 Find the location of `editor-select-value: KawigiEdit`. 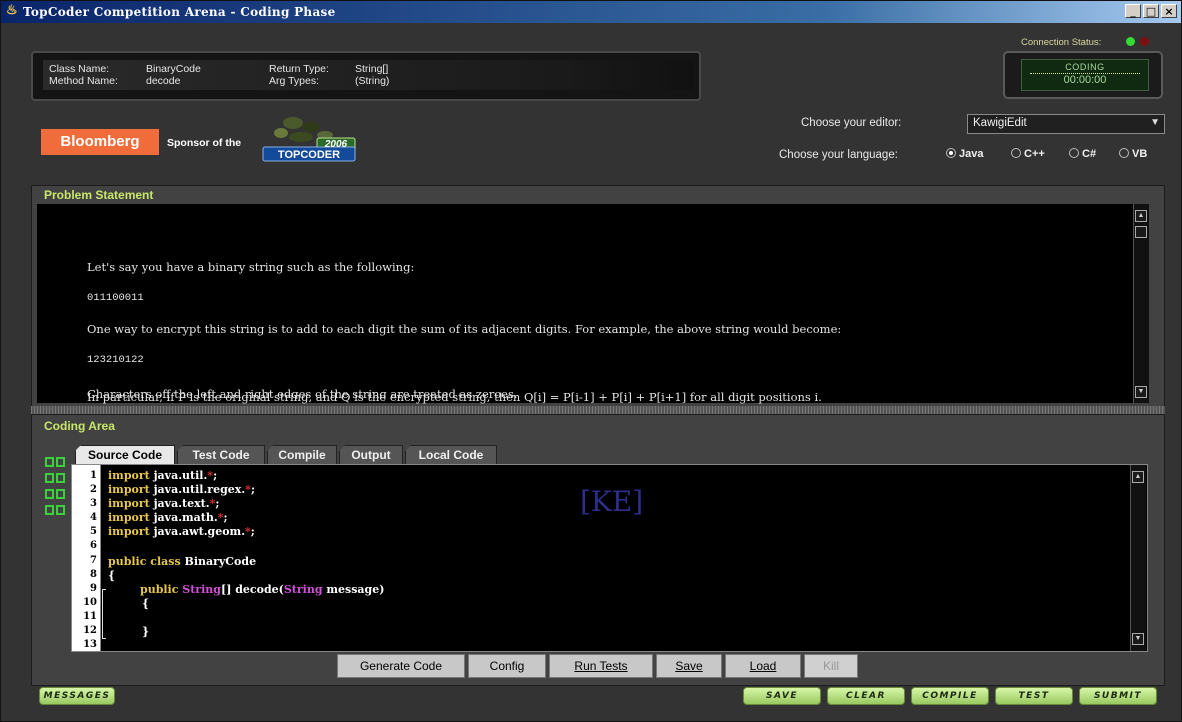

editor-select-value: KawigiEdit is located at coordinates (1000, 123).